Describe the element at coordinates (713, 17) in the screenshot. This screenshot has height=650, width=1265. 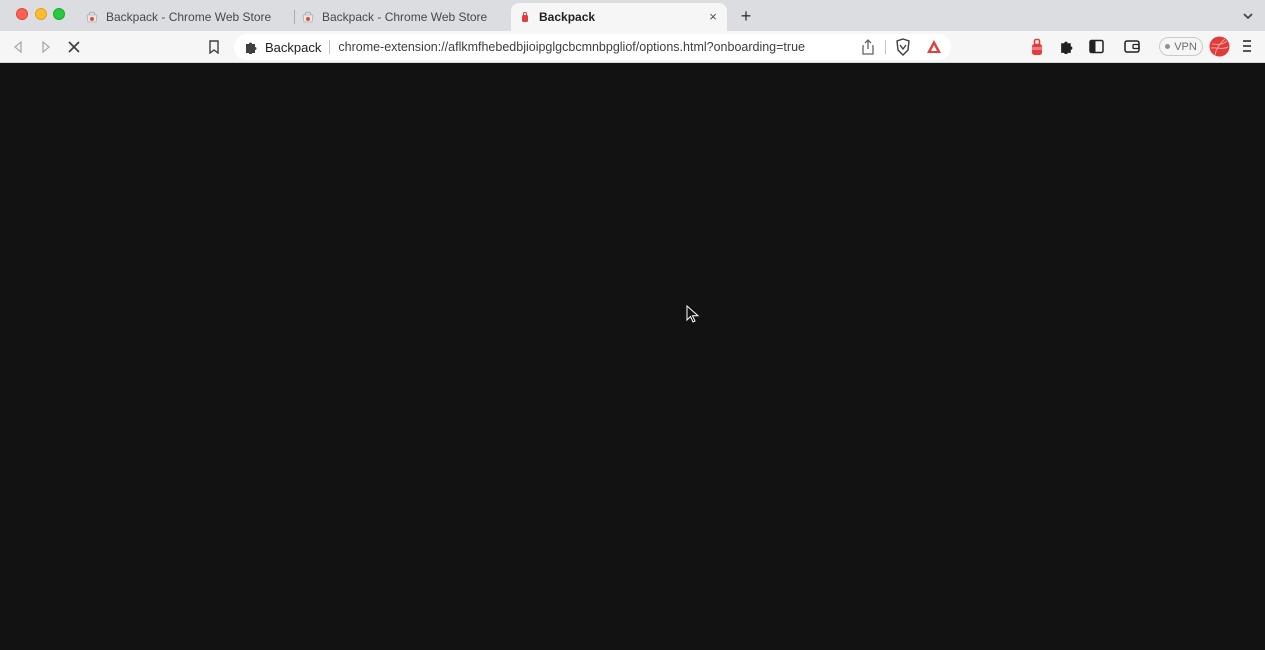
I see `close-tab-icon: ×` at that location.